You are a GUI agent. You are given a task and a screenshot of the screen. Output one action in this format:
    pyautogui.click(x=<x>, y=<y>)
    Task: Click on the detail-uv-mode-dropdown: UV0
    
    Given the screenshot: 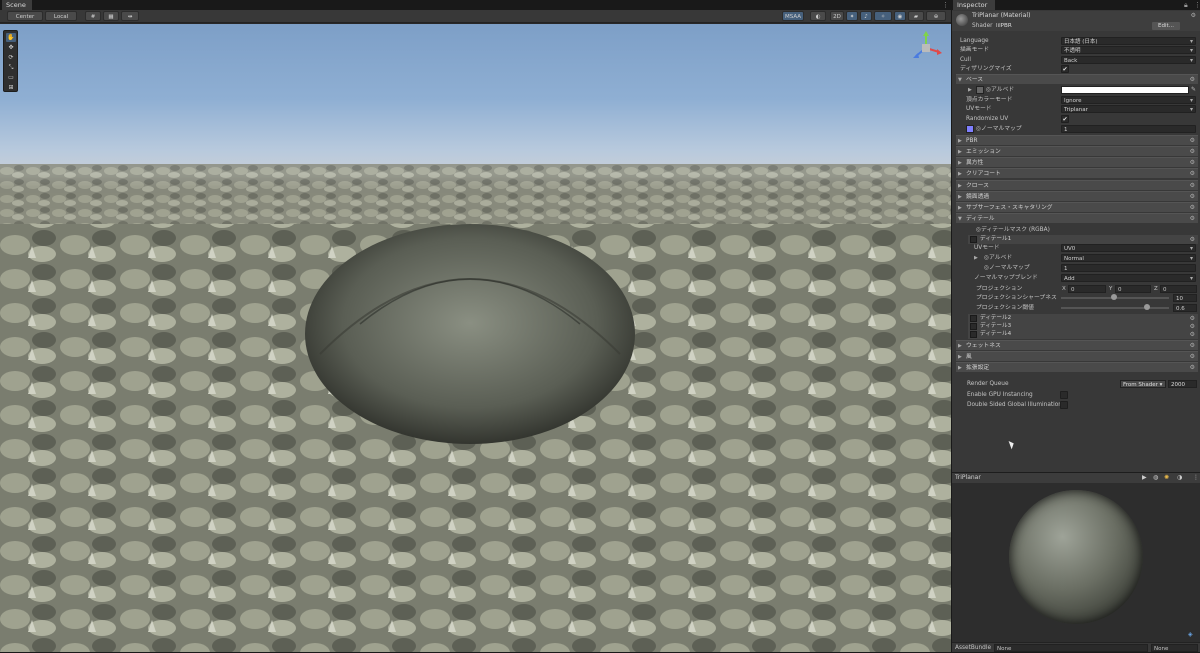 What is the action you would take?
    pyautogui.click(x=1128, y=248)
    